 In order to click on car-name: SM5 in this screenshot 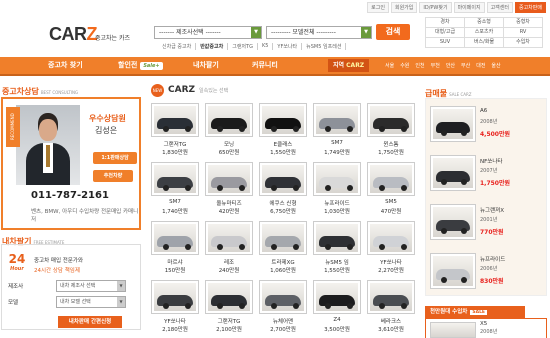, I will do `click(391, 202)`.